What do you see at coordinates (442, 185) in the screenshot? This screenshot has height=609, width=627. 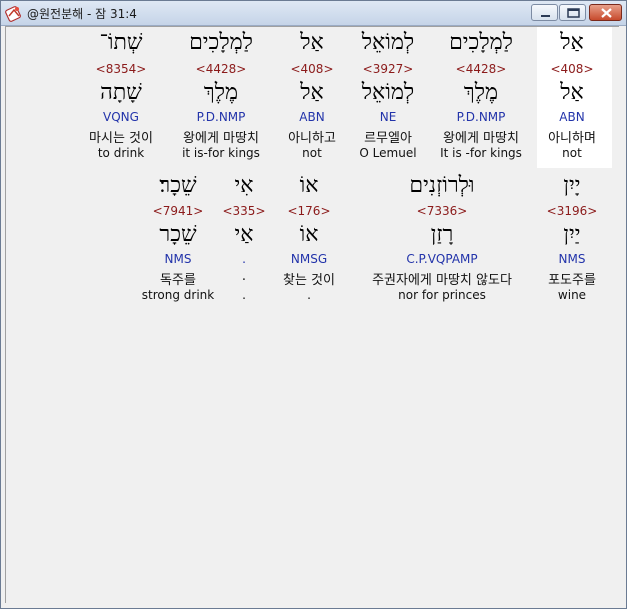 I see `hebrew-word: וּלְרוֹזְנִים` at bounding box center [442, 185].